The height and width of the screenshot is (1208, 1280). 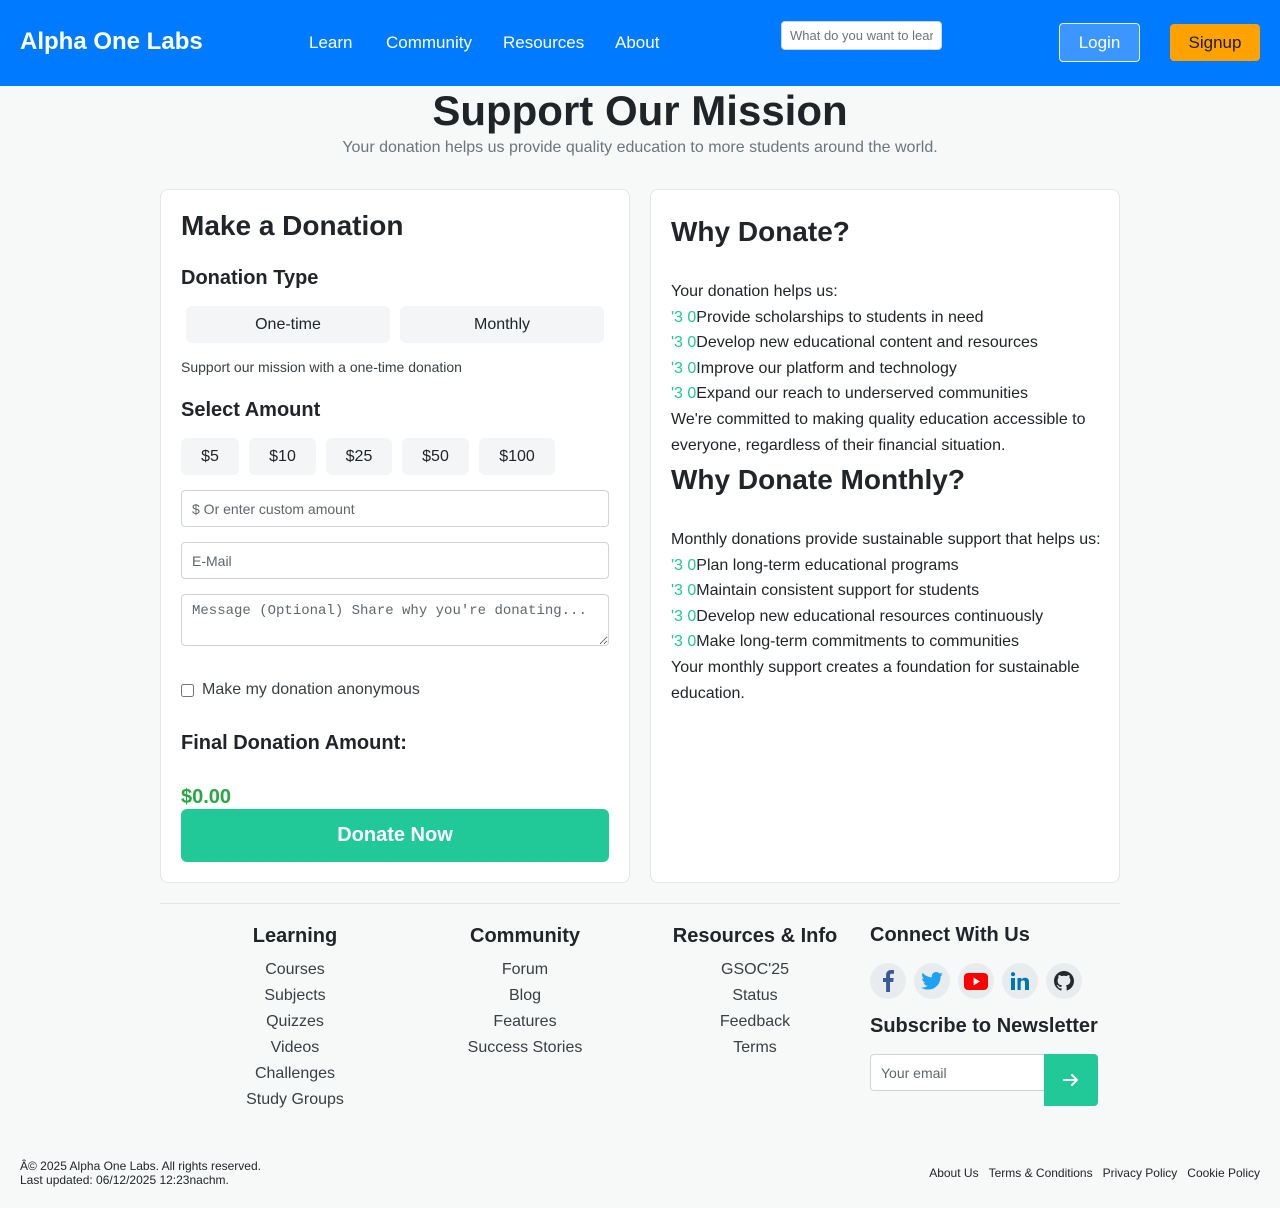 What do you see at coordinates (888, 981) in the screenshot?
I see `facebook-icon` at bounding box center [888, 981].